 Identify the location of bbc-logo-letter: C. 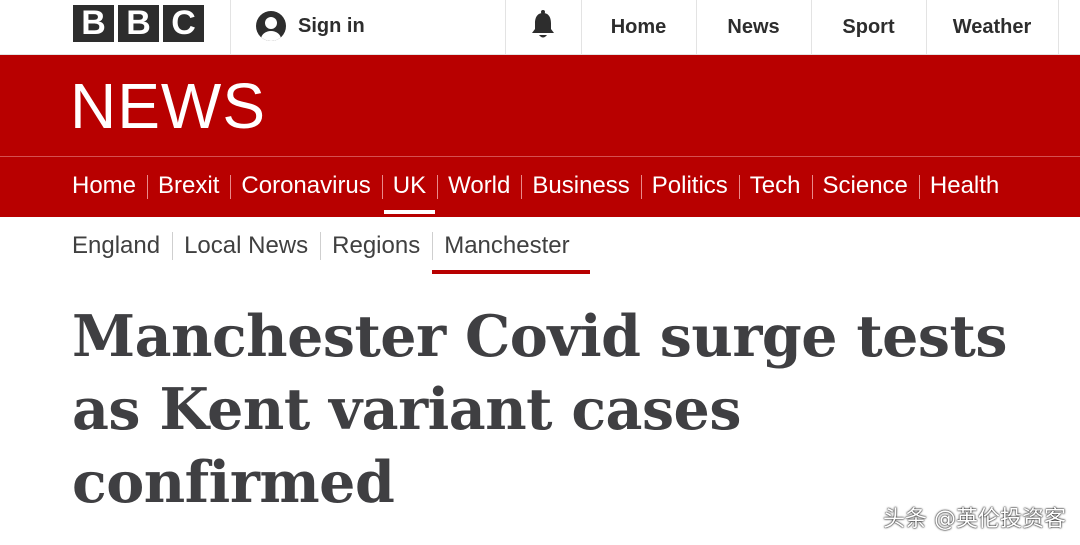
(183, 23).